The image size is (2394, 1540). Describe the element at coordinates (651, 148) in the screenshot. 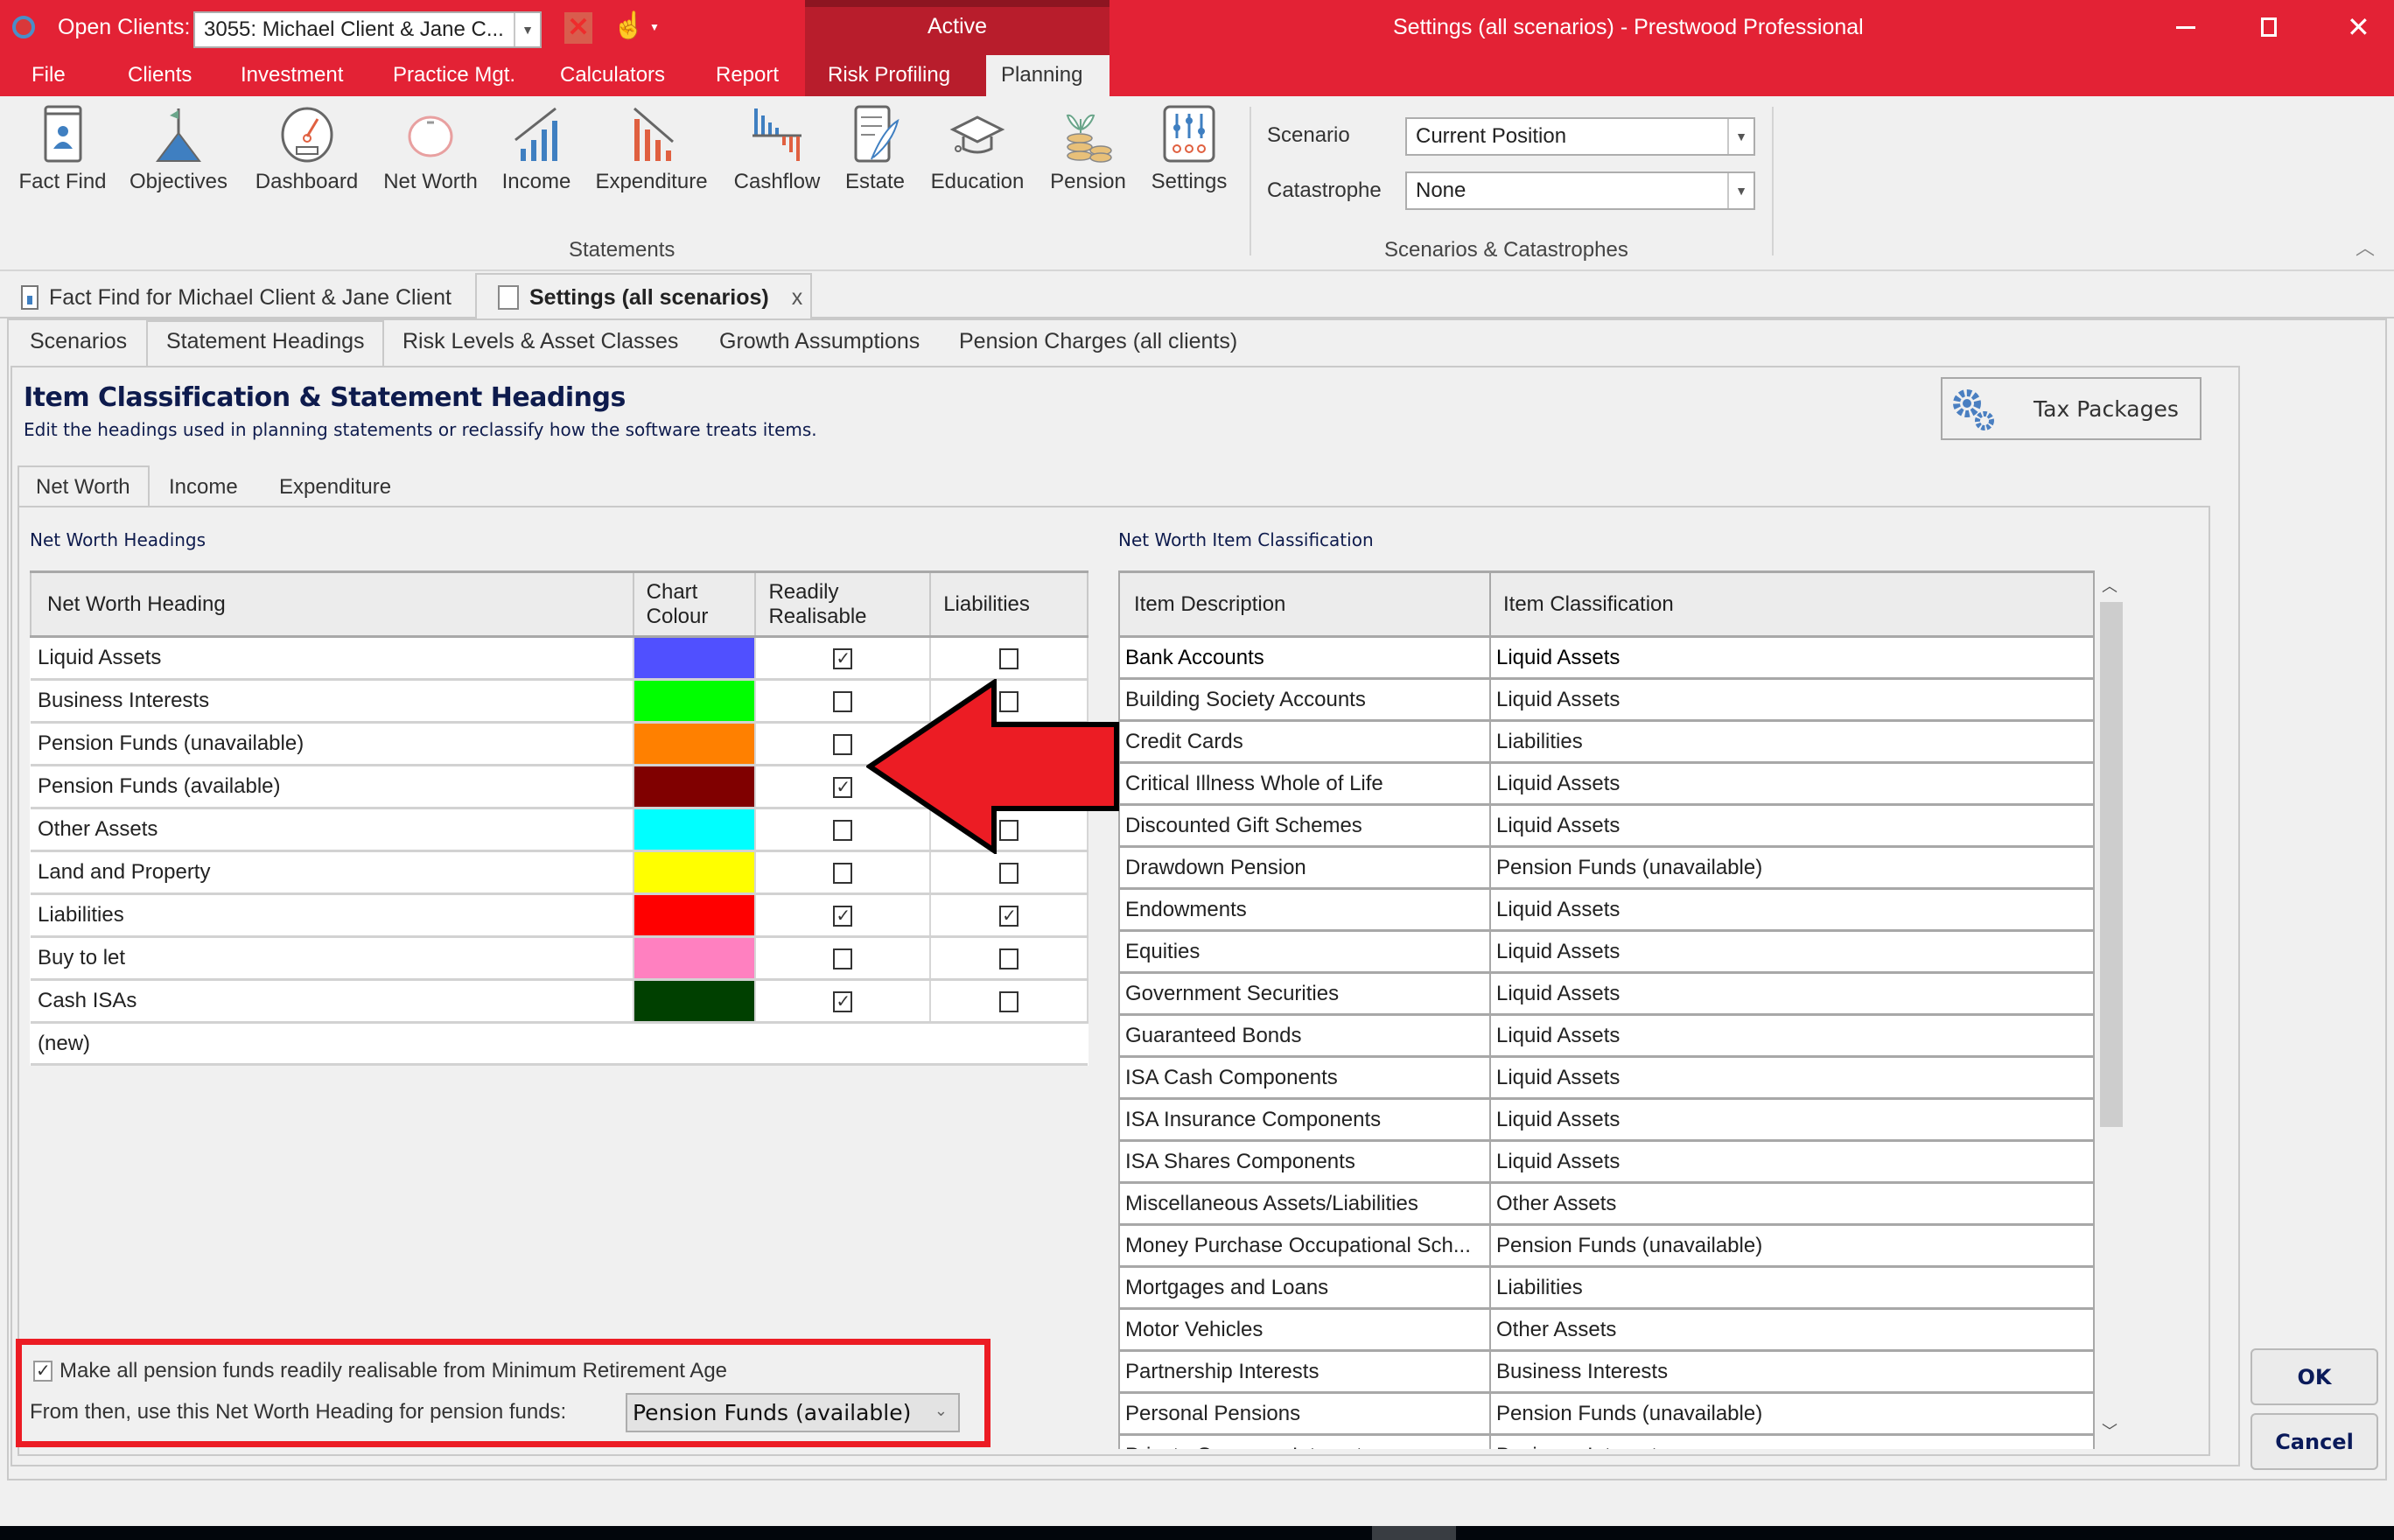

I see `ribbon-expenditure-button: Expenditure` at that location.